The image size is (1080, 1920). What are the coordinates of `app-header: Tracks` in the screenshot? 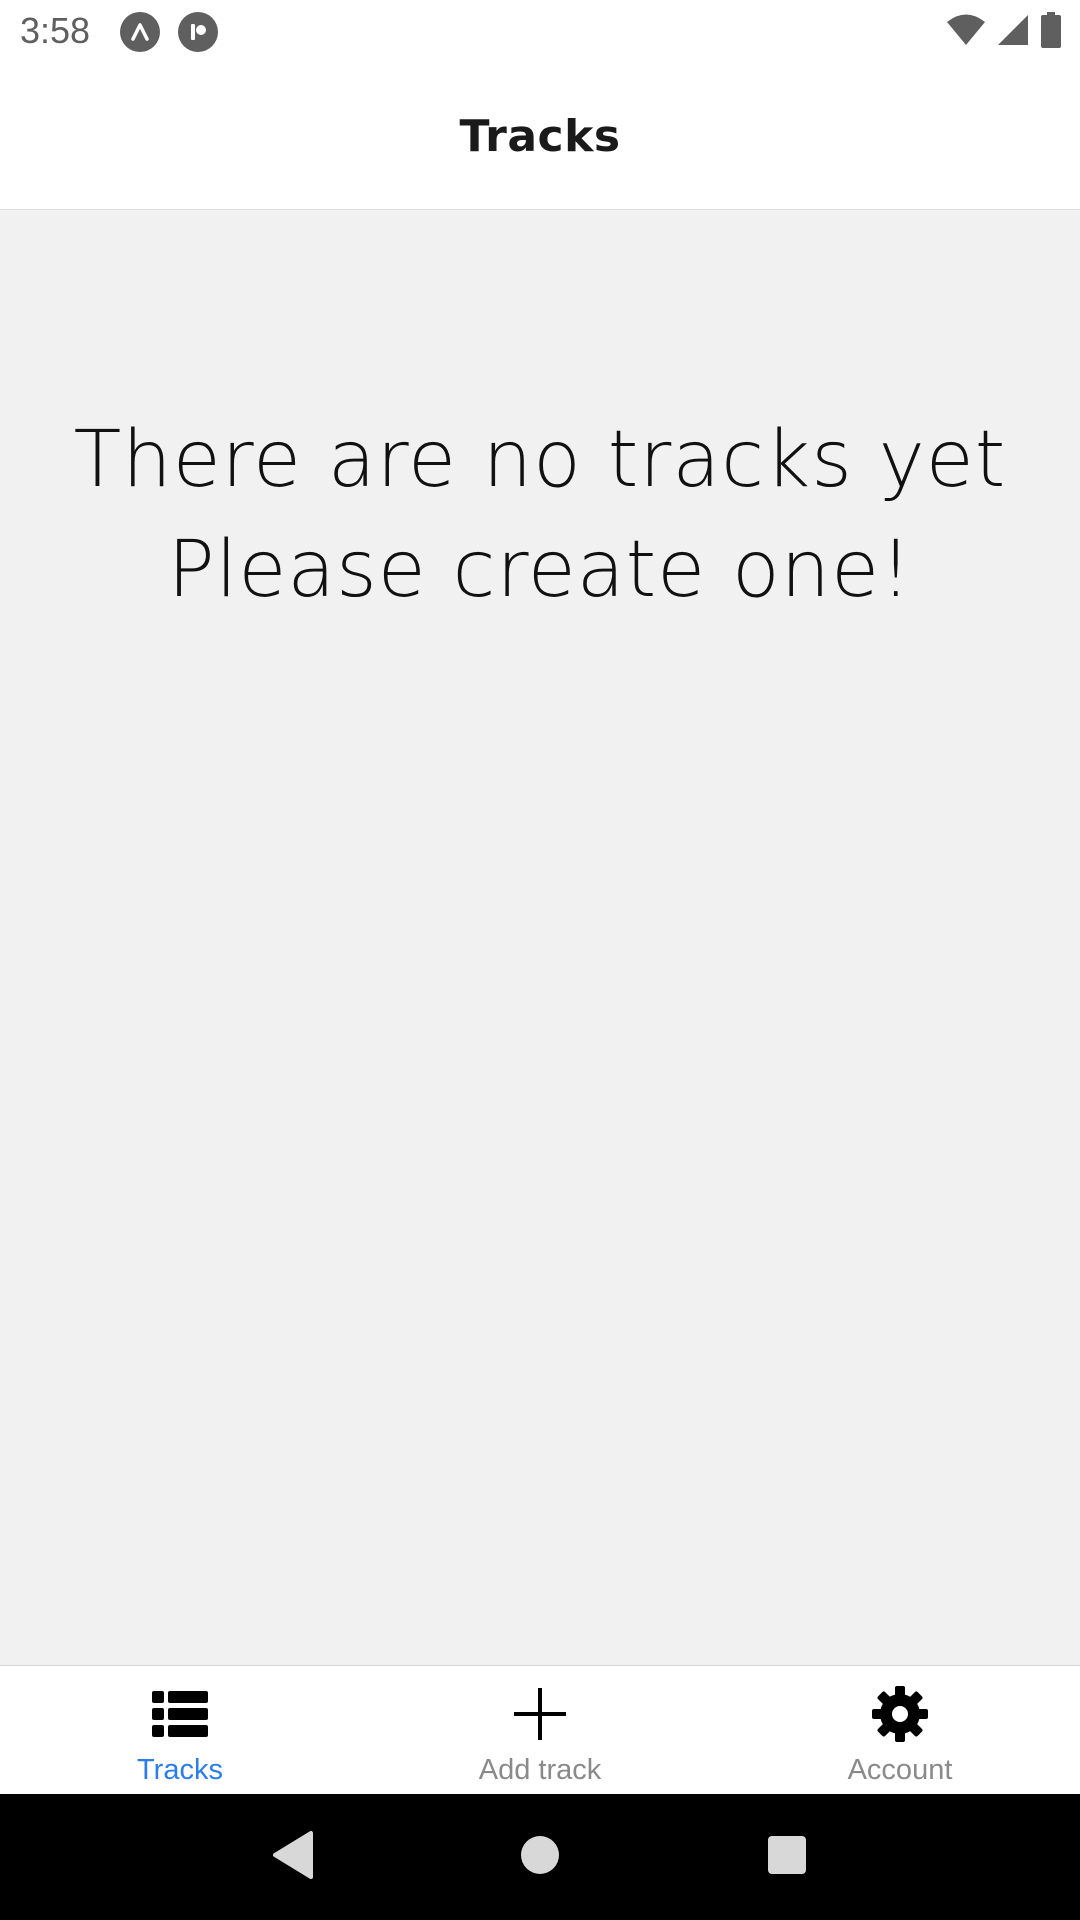 It's located at (540, 136).